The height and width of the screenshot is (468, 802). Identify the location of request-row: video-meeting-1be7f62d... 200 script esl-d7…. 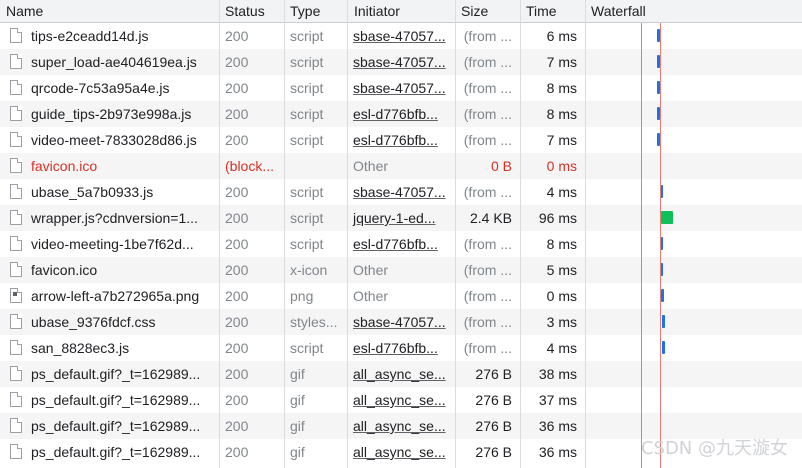
(401, 244).